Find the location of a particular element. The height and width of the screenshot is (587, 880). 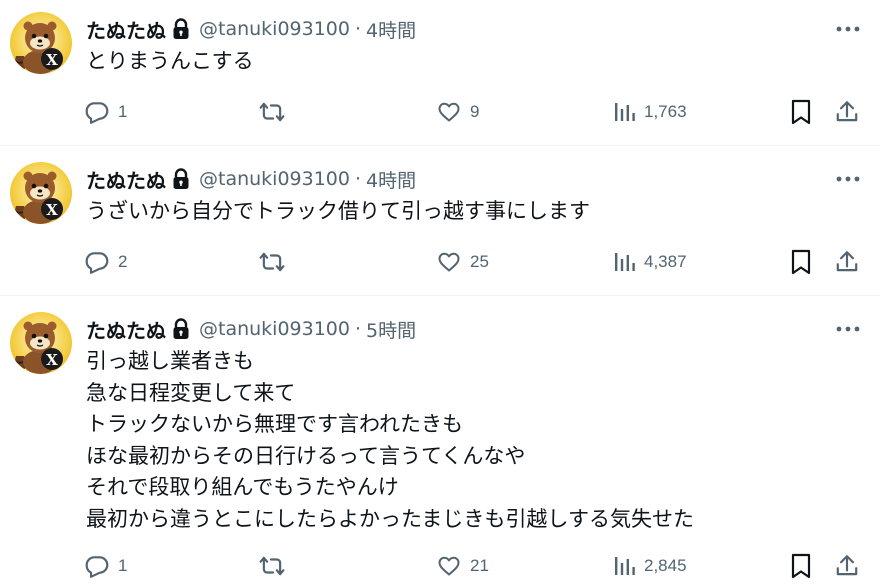

like-button: 21 is located at coordinates (462, 566).